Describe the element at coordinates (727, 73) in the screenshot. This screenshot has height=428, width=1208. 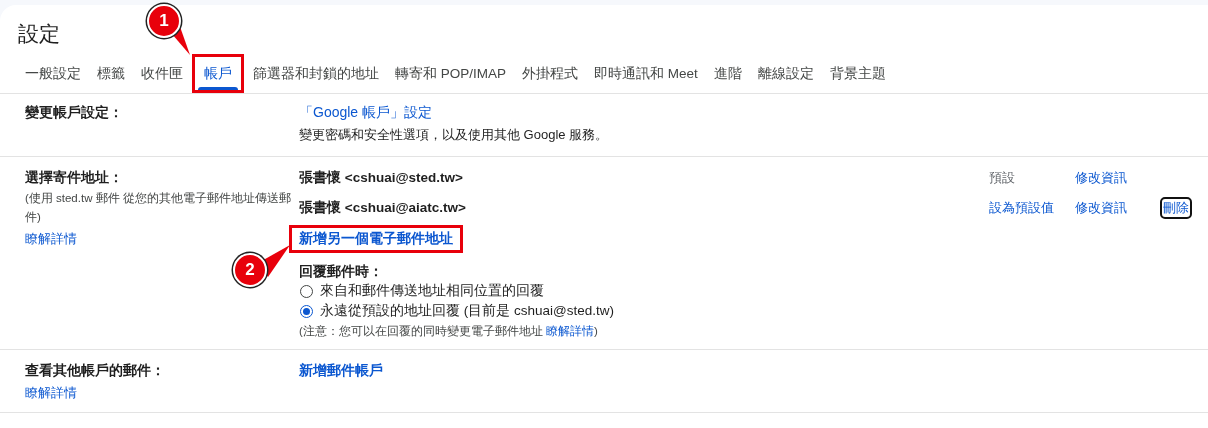
I see `settings-tab: 進階` at that location.